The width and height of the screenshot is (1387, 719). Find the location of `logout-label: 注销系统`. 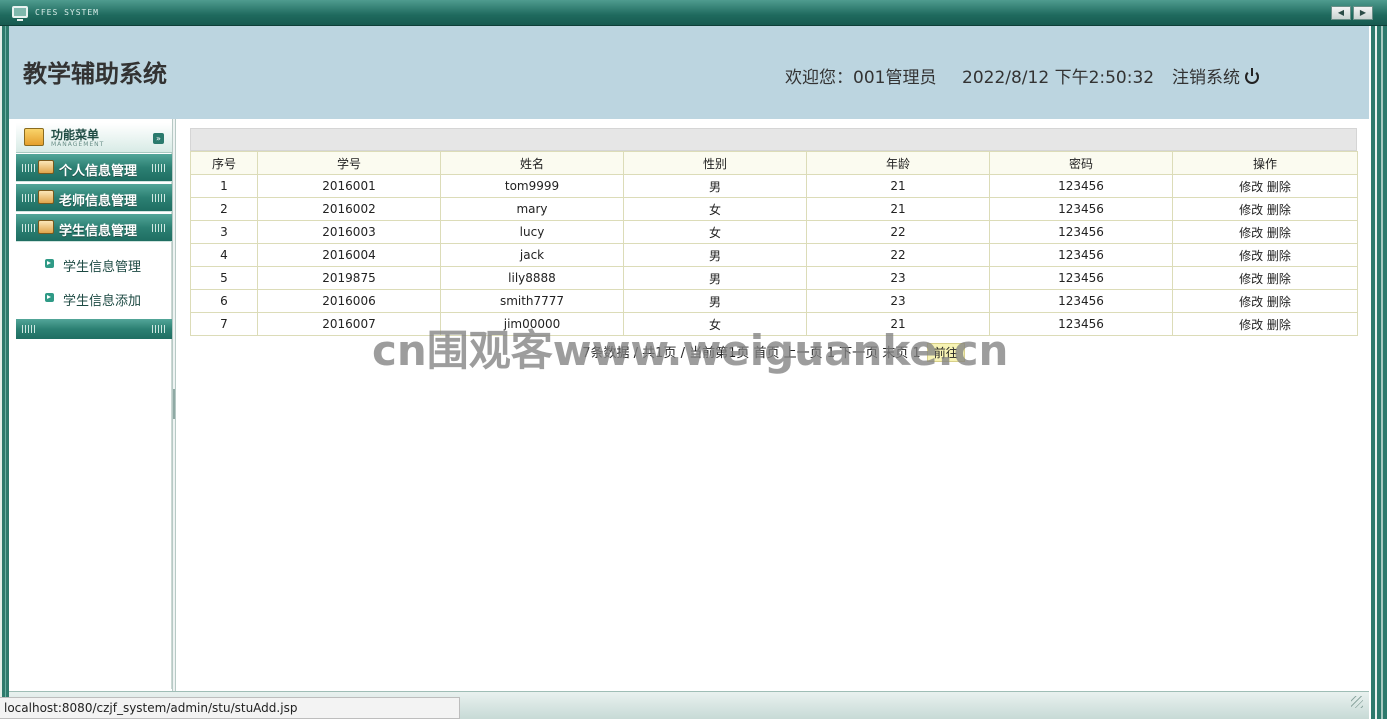

logout-label: 注销系统 is located at coordinates (1206, 78).